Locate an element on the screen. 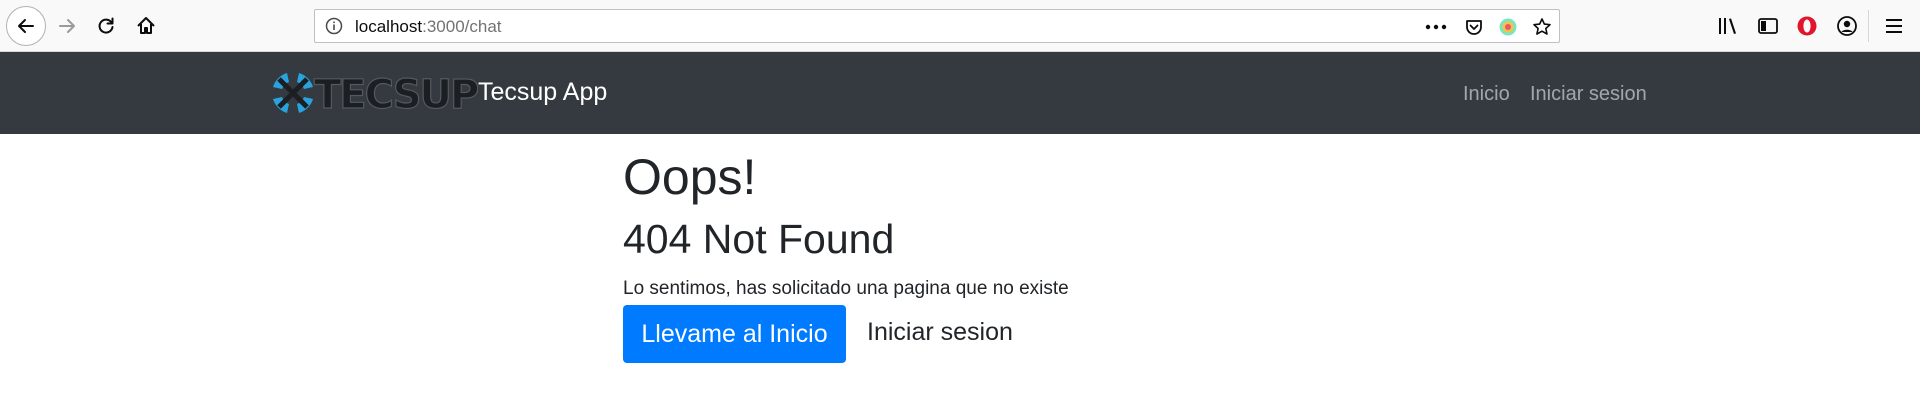 This screenshot has height=408, width=1920. library-button is located at coordinates (1728, 26).